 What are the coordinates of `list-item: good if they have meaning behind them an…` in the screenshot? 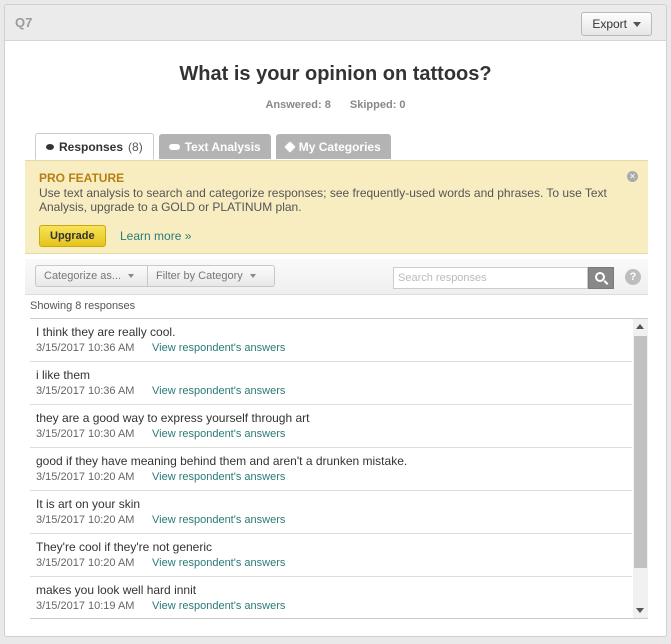 It's located at (331, 469).